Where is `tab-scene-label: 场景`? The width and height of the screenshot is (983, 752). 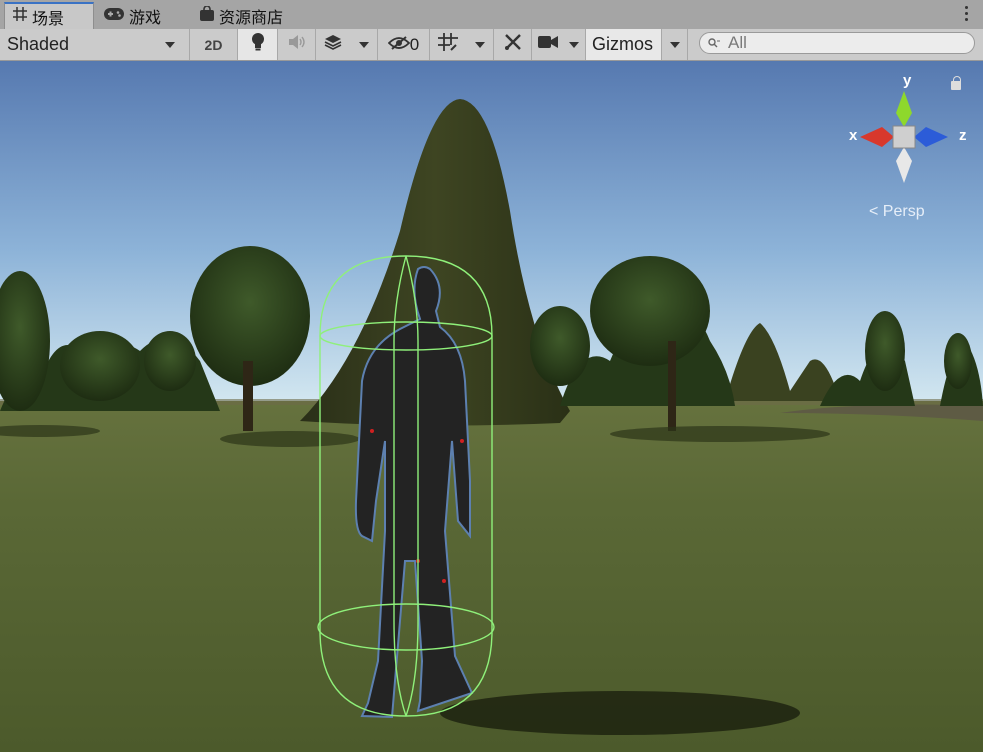
tab-scene-label: 场景 is located at coordinates (48, 19).